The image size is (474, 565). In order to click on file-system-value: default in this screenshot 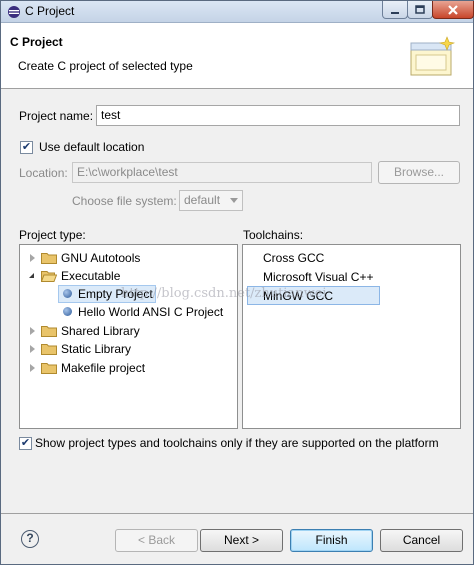, I will do `click(202, 200)`.